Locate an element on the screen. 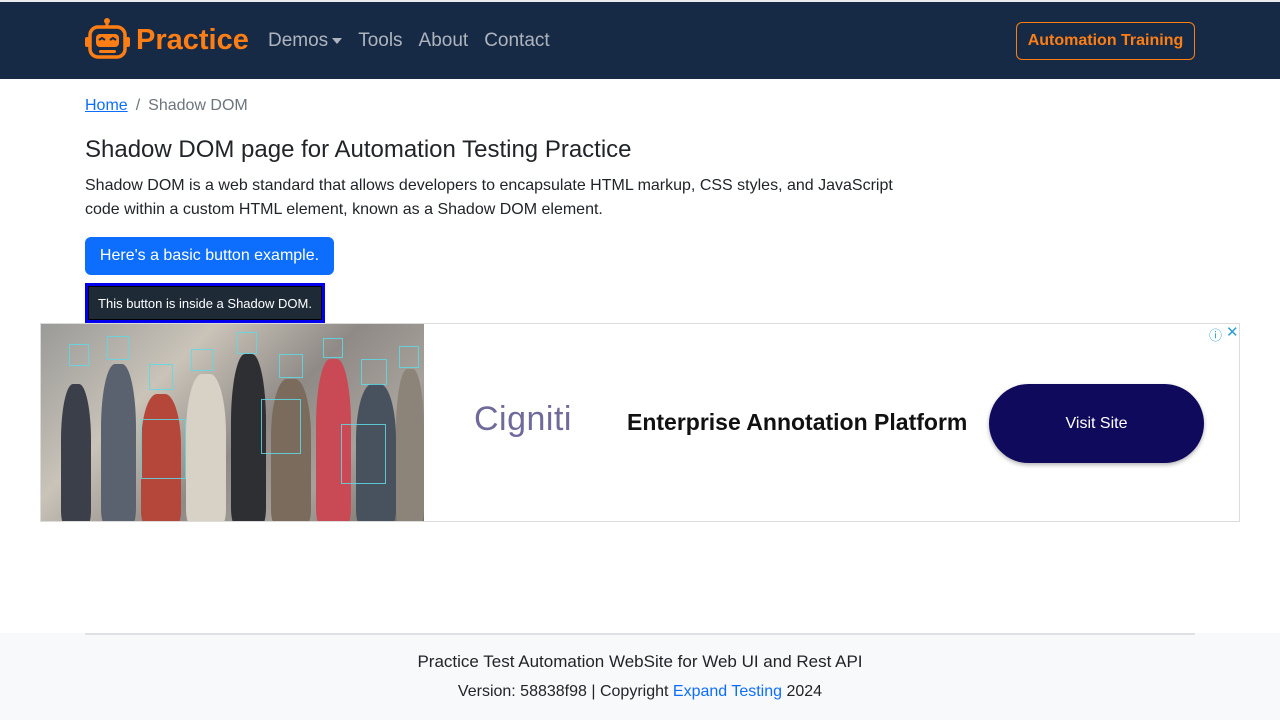  ad-headline: Enterprise Annotation Platform is located at coordinates (797, 422).